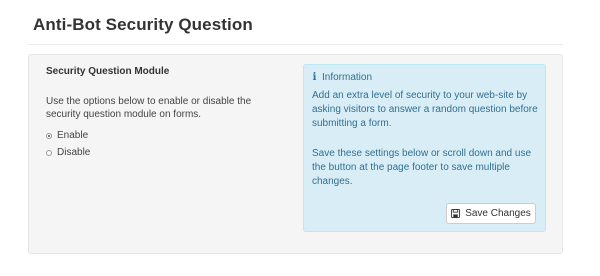 Image resolution: width=600 pixels, height=276 pixels. I want to click on save-changes-button: Save Changes, so click(491, 213).